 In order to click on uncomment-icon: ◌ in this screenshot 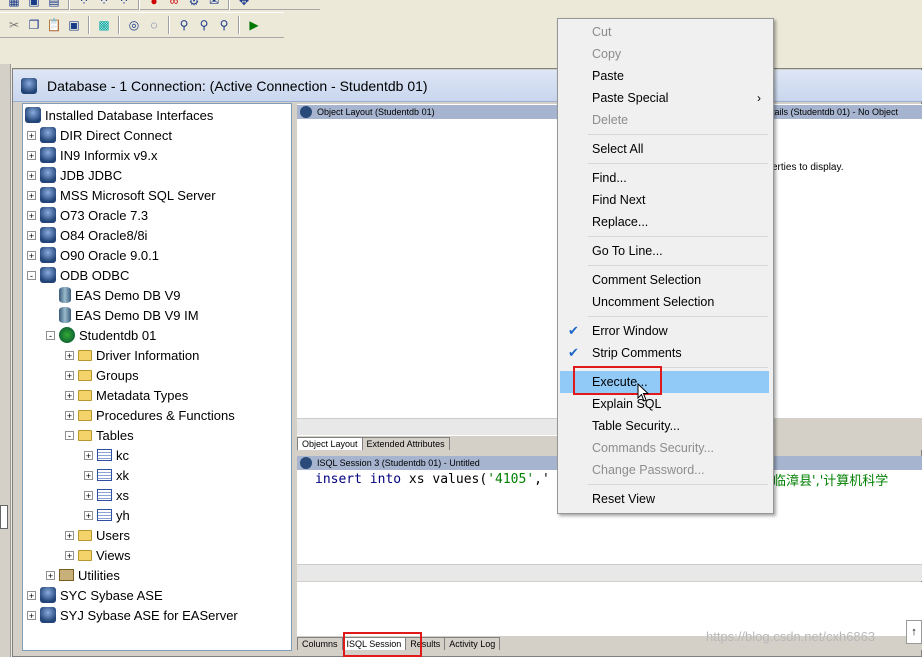, I will do `click(154, 25)`.